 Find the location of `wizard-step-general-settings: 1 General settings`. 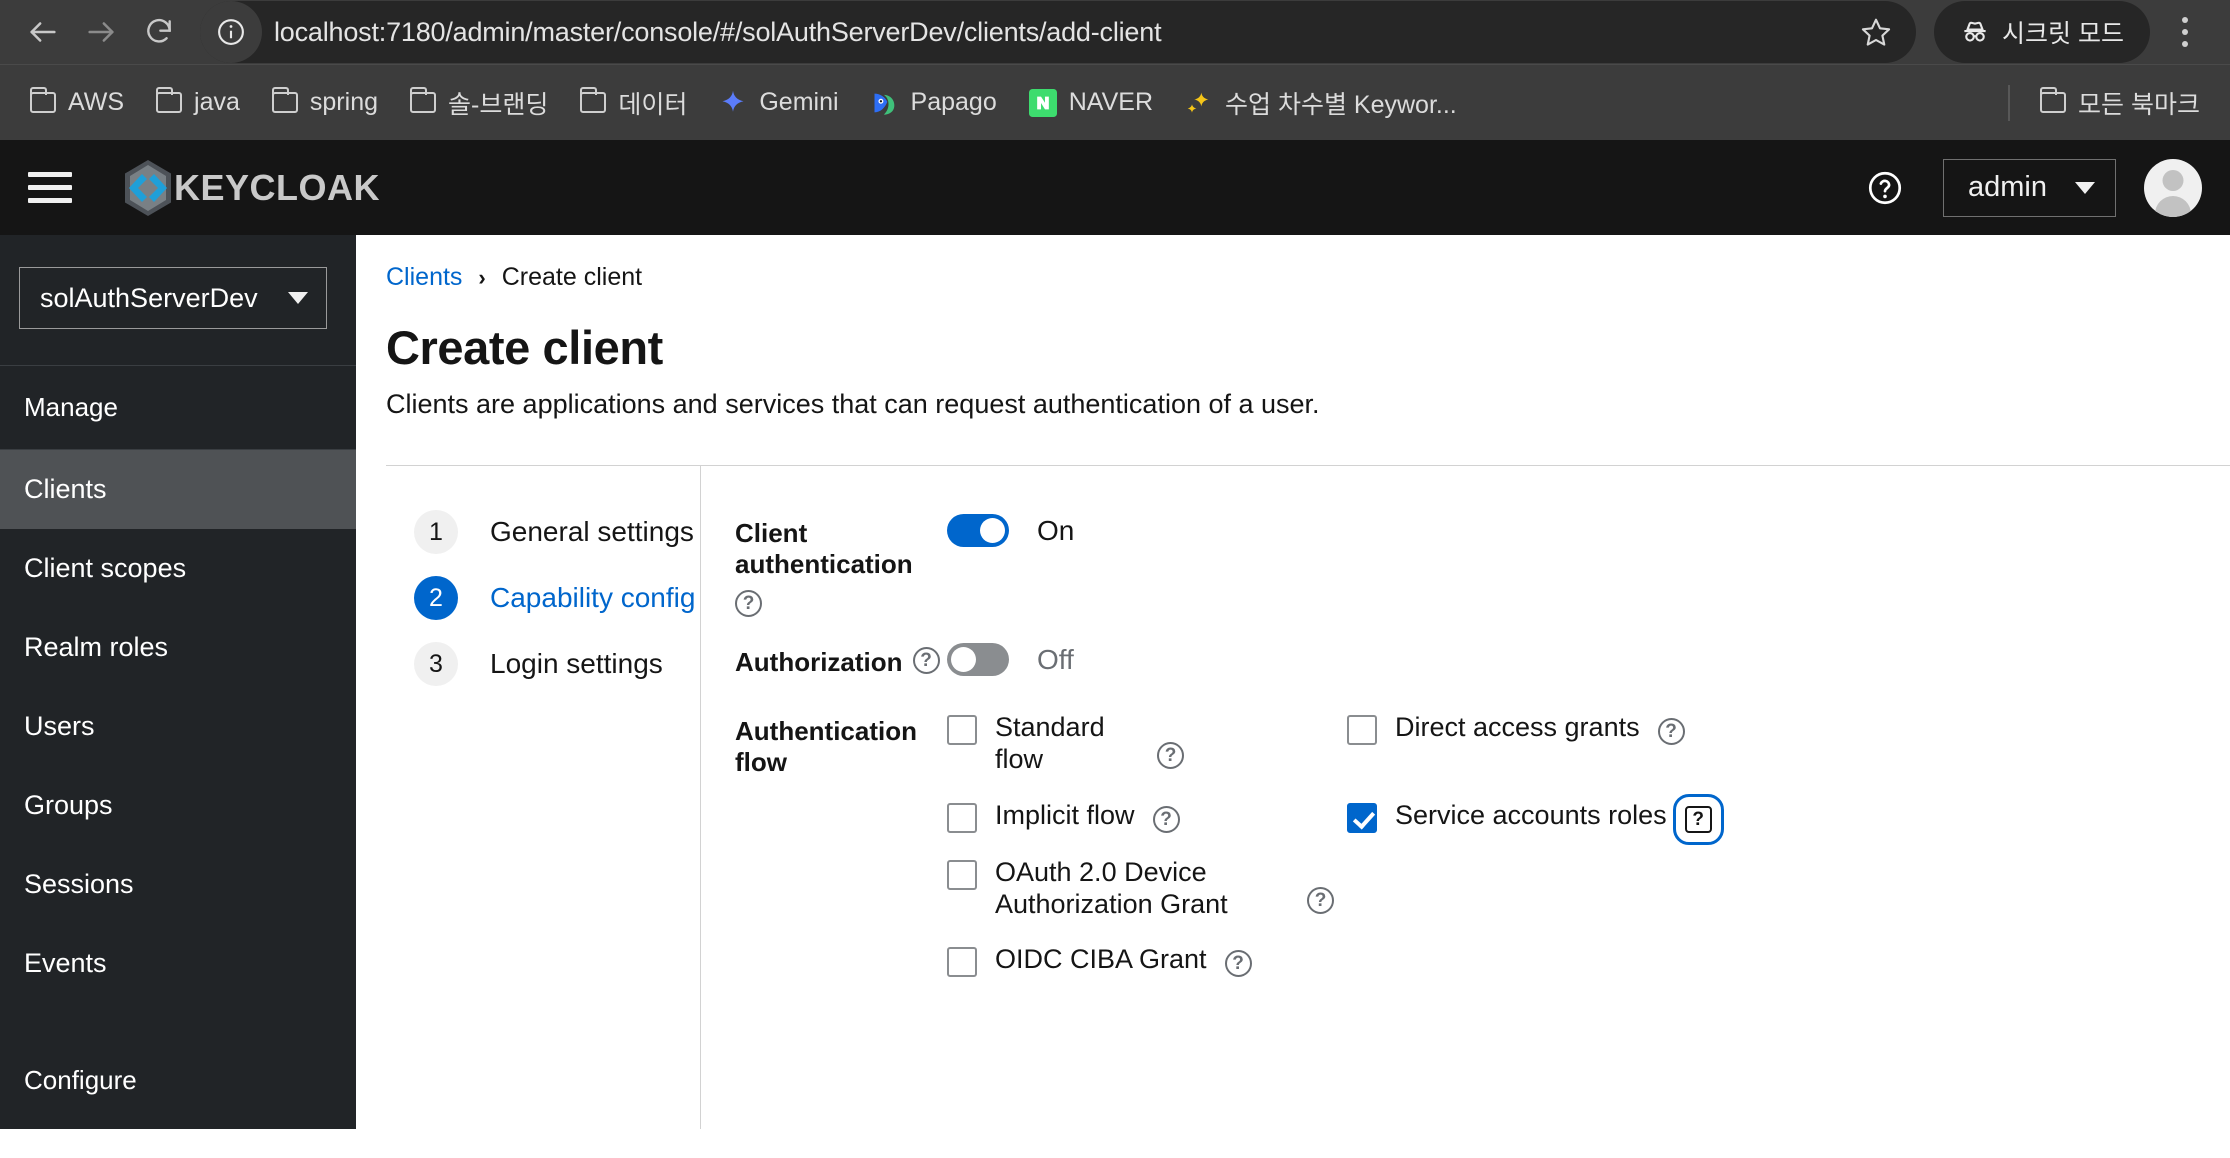

wizard-step-general-settings: 1 General settings is located at coordinates (557, 532).